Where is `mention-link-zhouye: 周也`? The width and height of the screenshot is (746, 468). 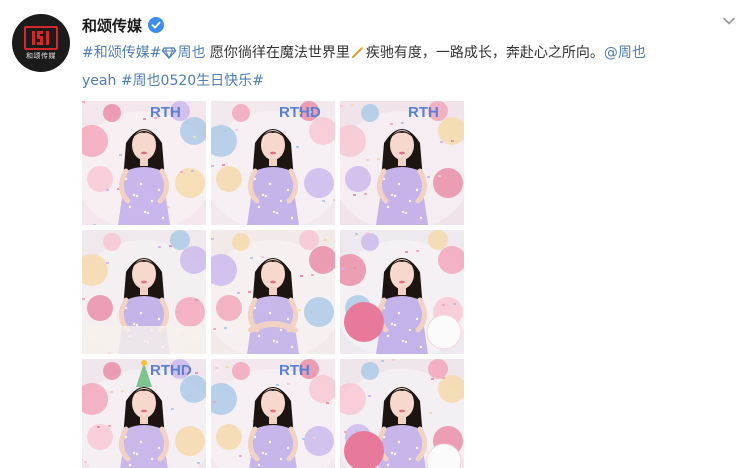 mention-link-zhouye: 周也 is located at coordinates (183, 53).